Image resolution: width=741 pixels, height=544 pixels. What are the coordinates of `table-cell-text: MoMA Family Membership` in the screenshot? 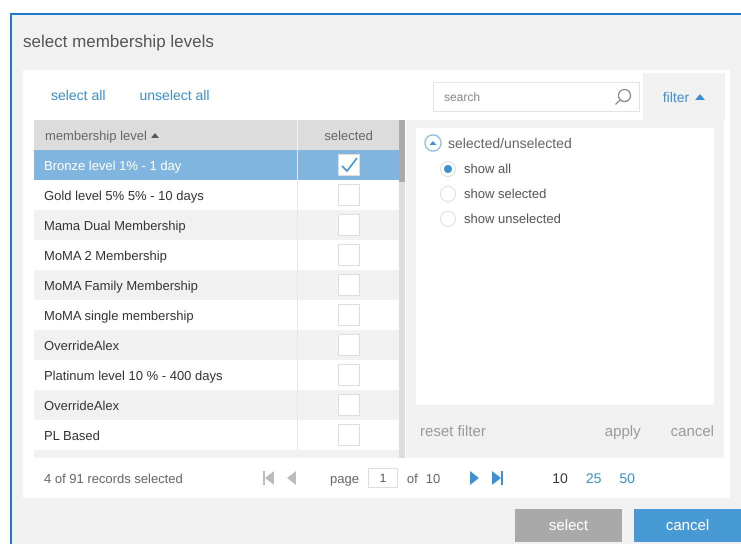 It's located at (121, 285).